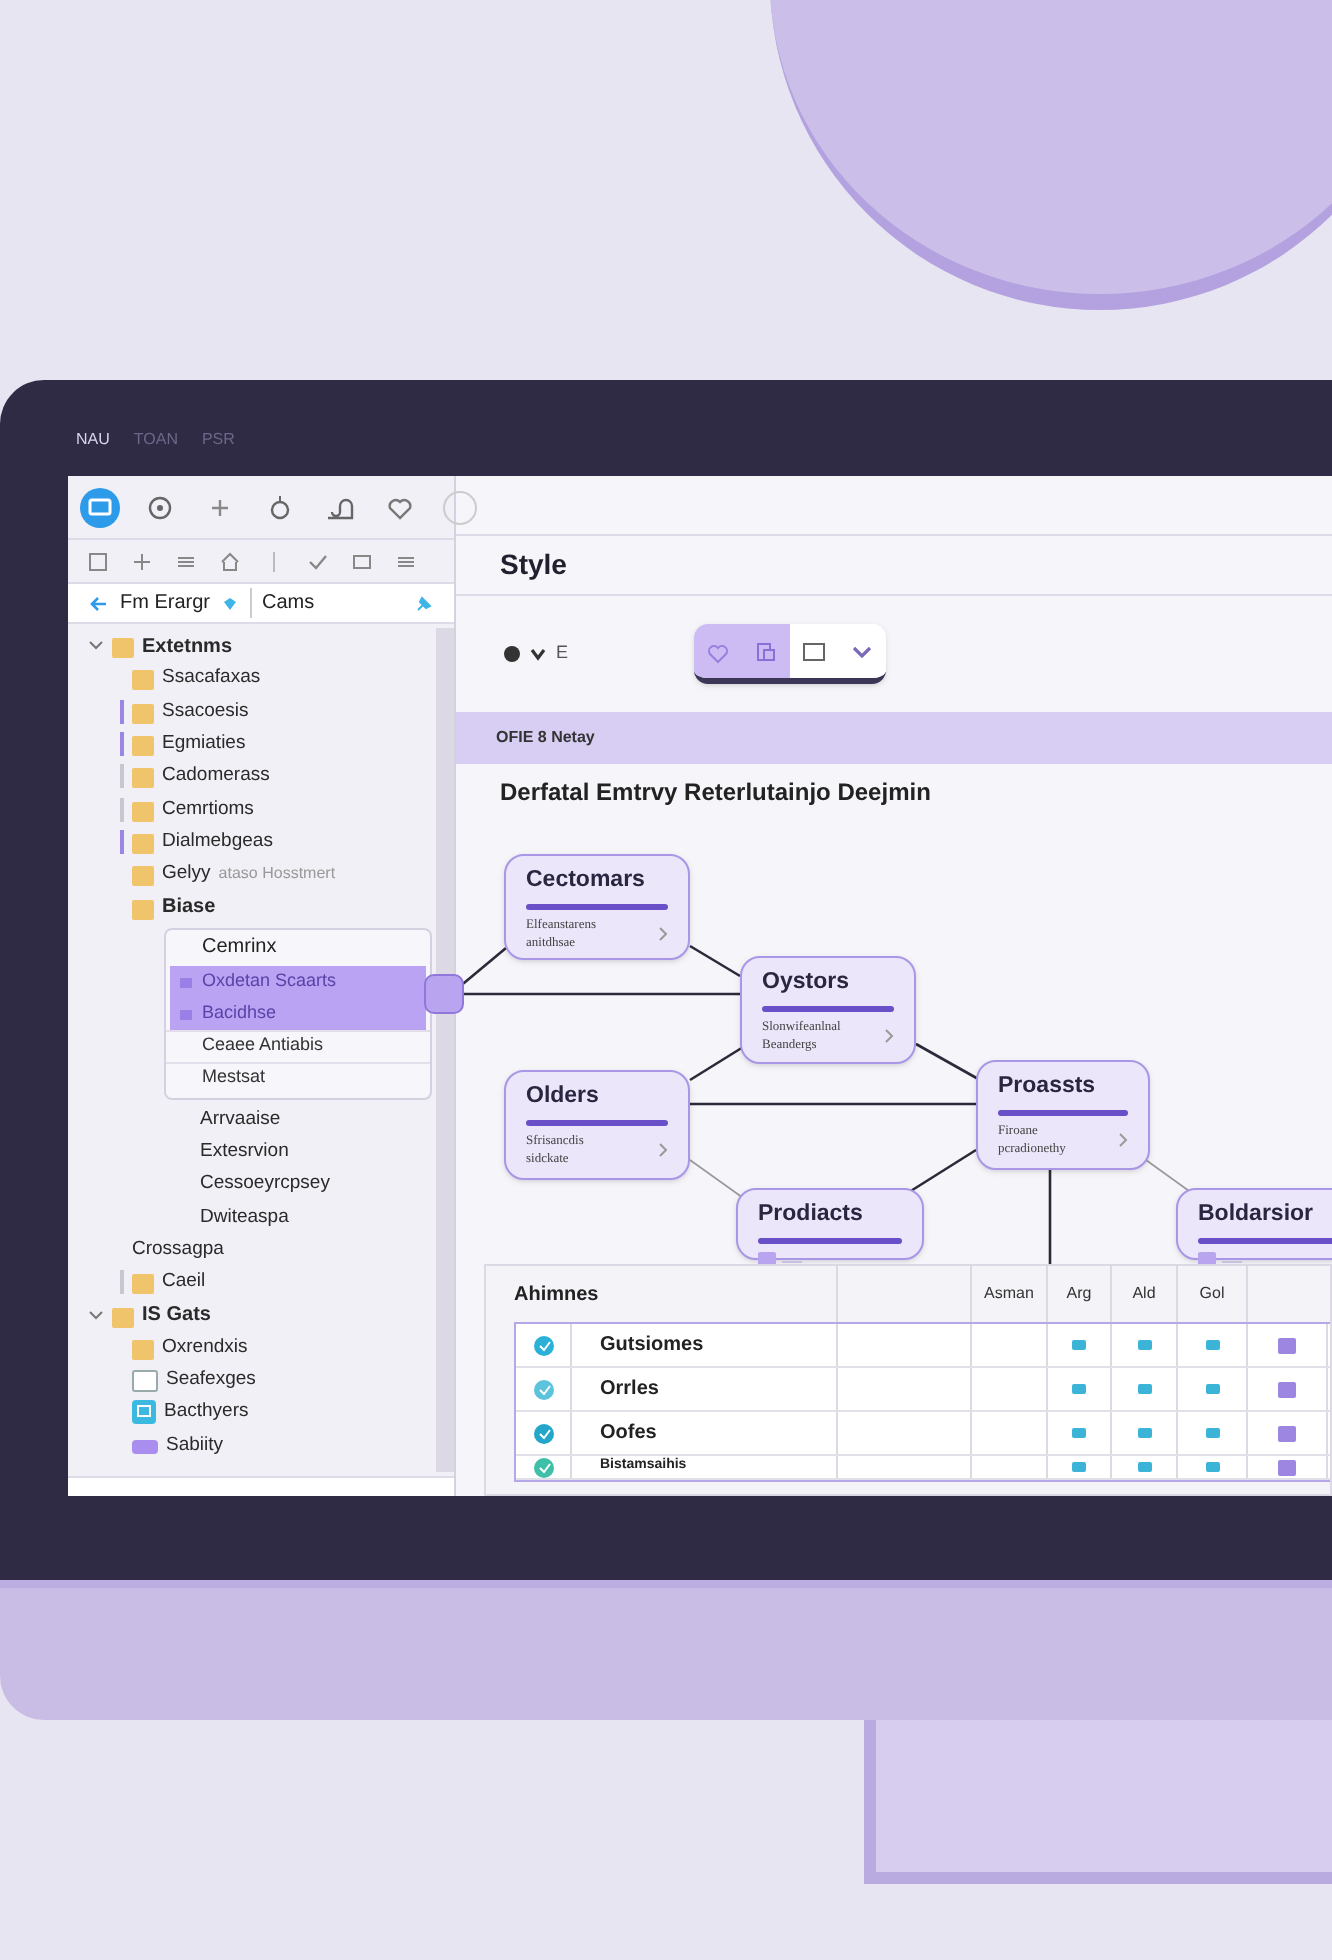 Image resolution: width=1332 pixels, height=1960 pixels. Describe the element at coordinates (444, 994) in the screenshot. I see `connector-handle` at that location.